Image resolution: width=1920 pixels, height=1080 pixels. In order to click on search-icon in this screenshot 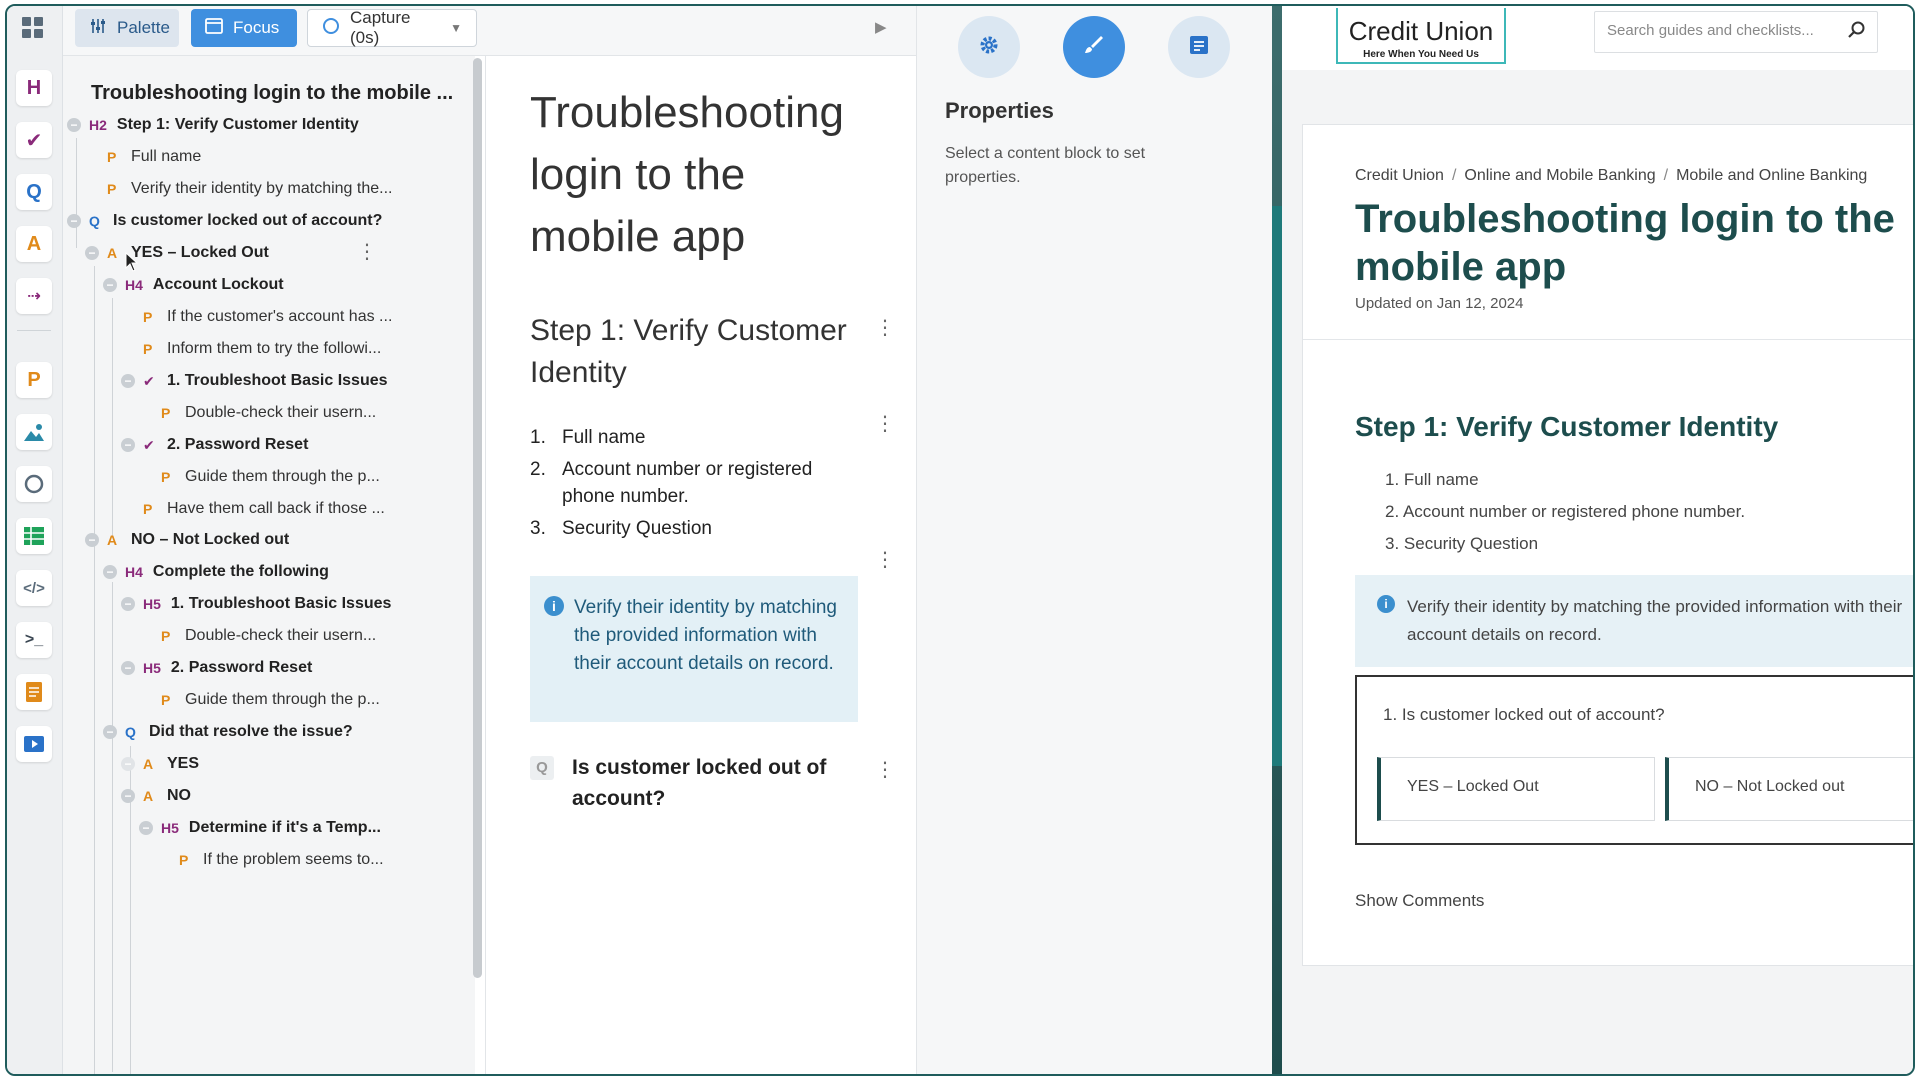, I will do `click(1857, 30)`.